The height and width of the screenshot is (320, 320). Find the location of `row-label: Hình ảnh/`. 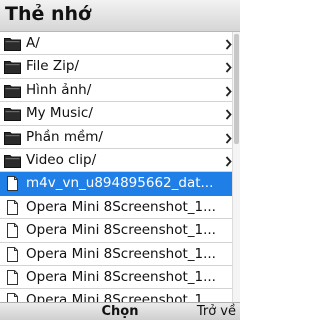

row-label: Hình ảnh/ is located at coordinates (59, 89).